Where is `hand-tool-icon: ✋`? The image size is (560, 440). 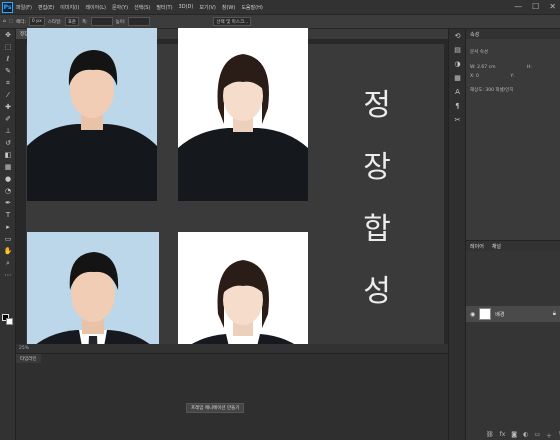 hand-tool-icon: ✋ is located at coordinates (8, 251).